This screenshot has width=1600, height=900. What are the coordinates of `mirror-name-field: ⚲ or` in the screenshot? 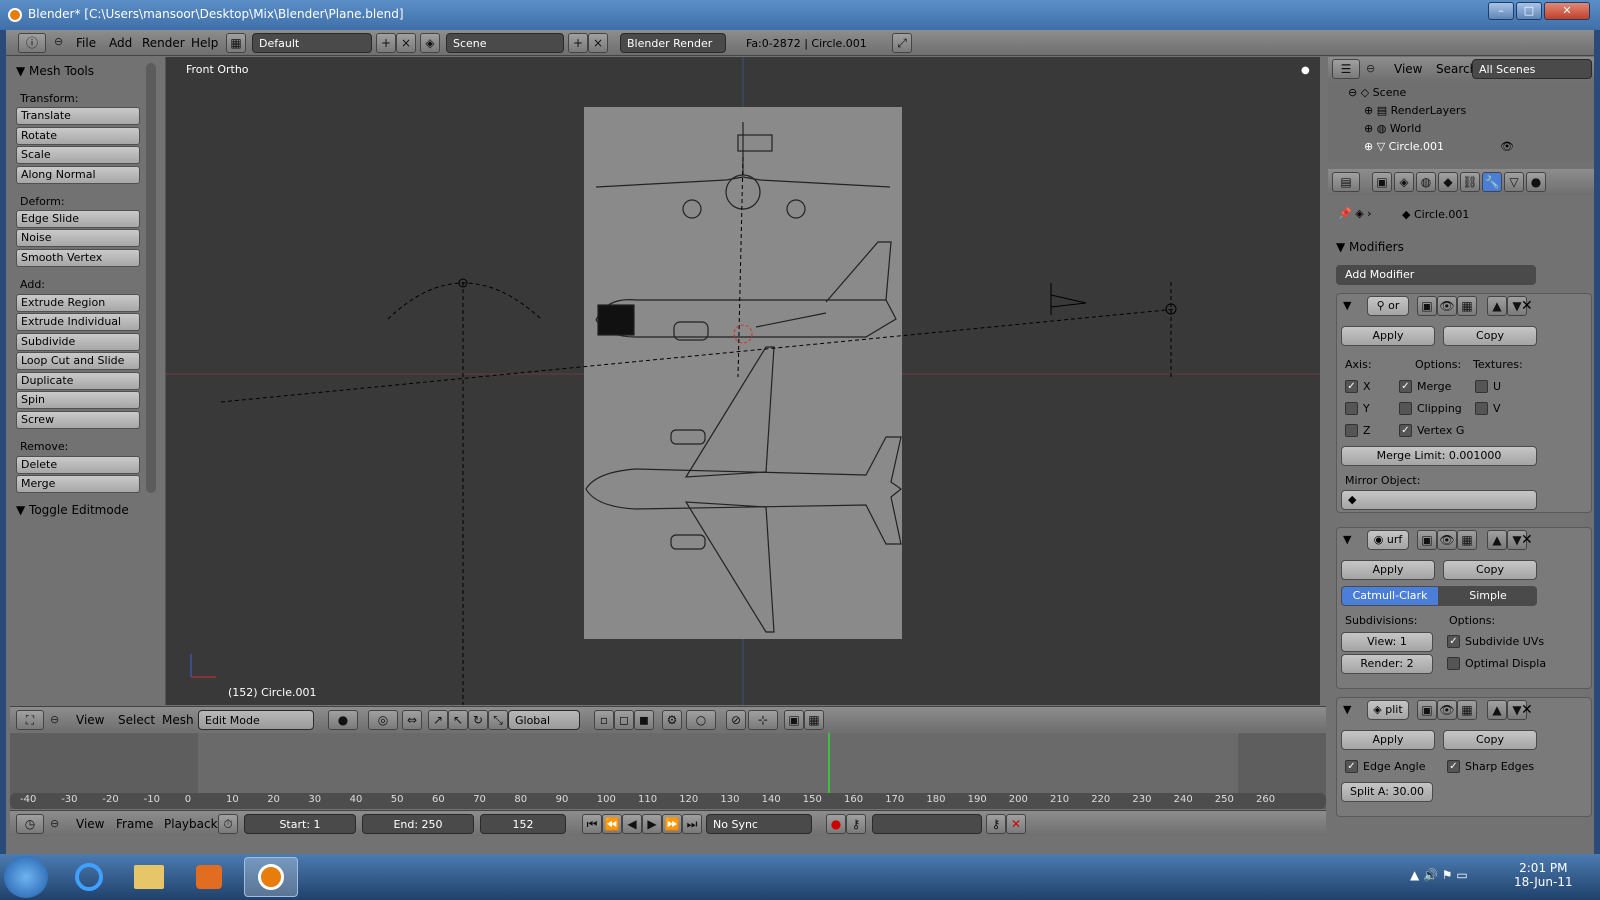 It's located at (1388, 306).